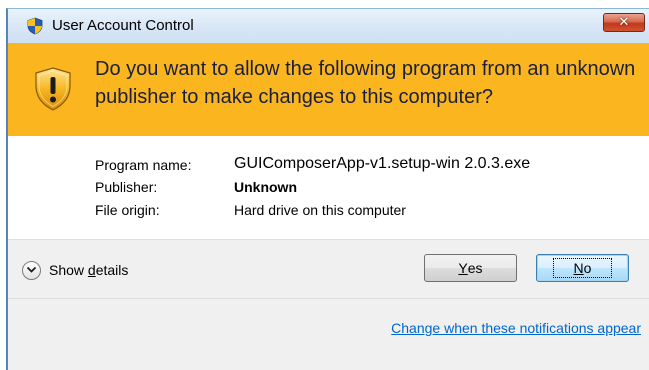 This screenshot has height=370, width=649. I want to click on yes-label-rest: es, so click(475, 268).